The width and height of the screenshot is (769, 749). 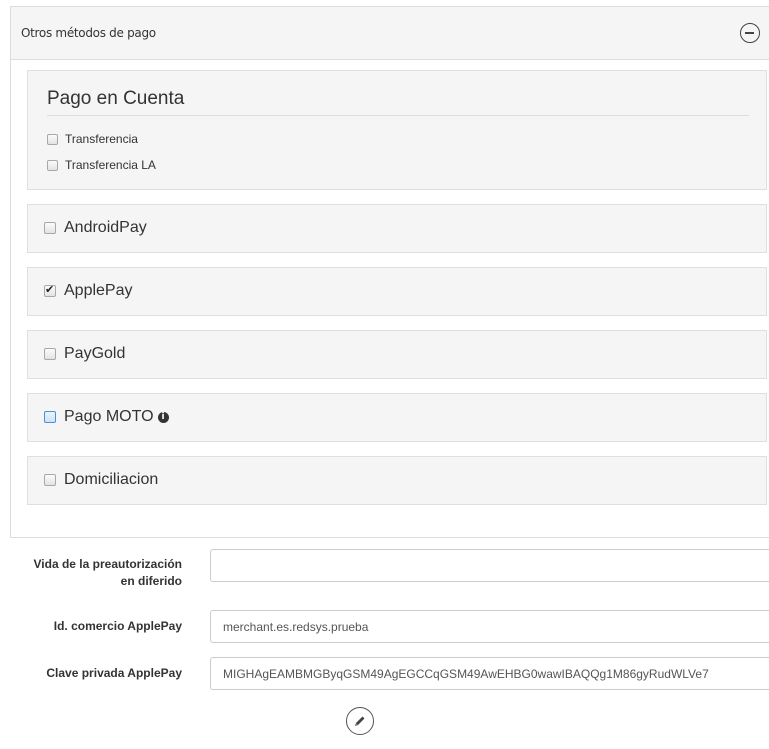 What do you see at coordinates (117, 626) in the screenshot?
I see `applepay-id-label: Id. comercio ApplePay` at bounding box center [117, 626].